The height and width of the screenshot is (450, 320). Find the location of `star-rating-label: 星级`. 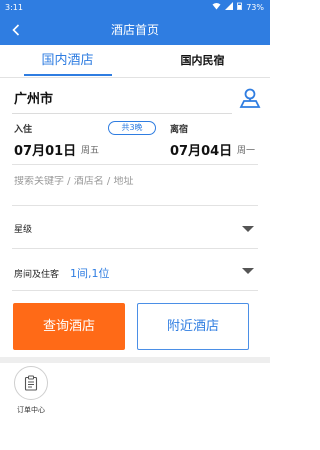

star-rating-label: 星级 is located at coordinates (23, 230).